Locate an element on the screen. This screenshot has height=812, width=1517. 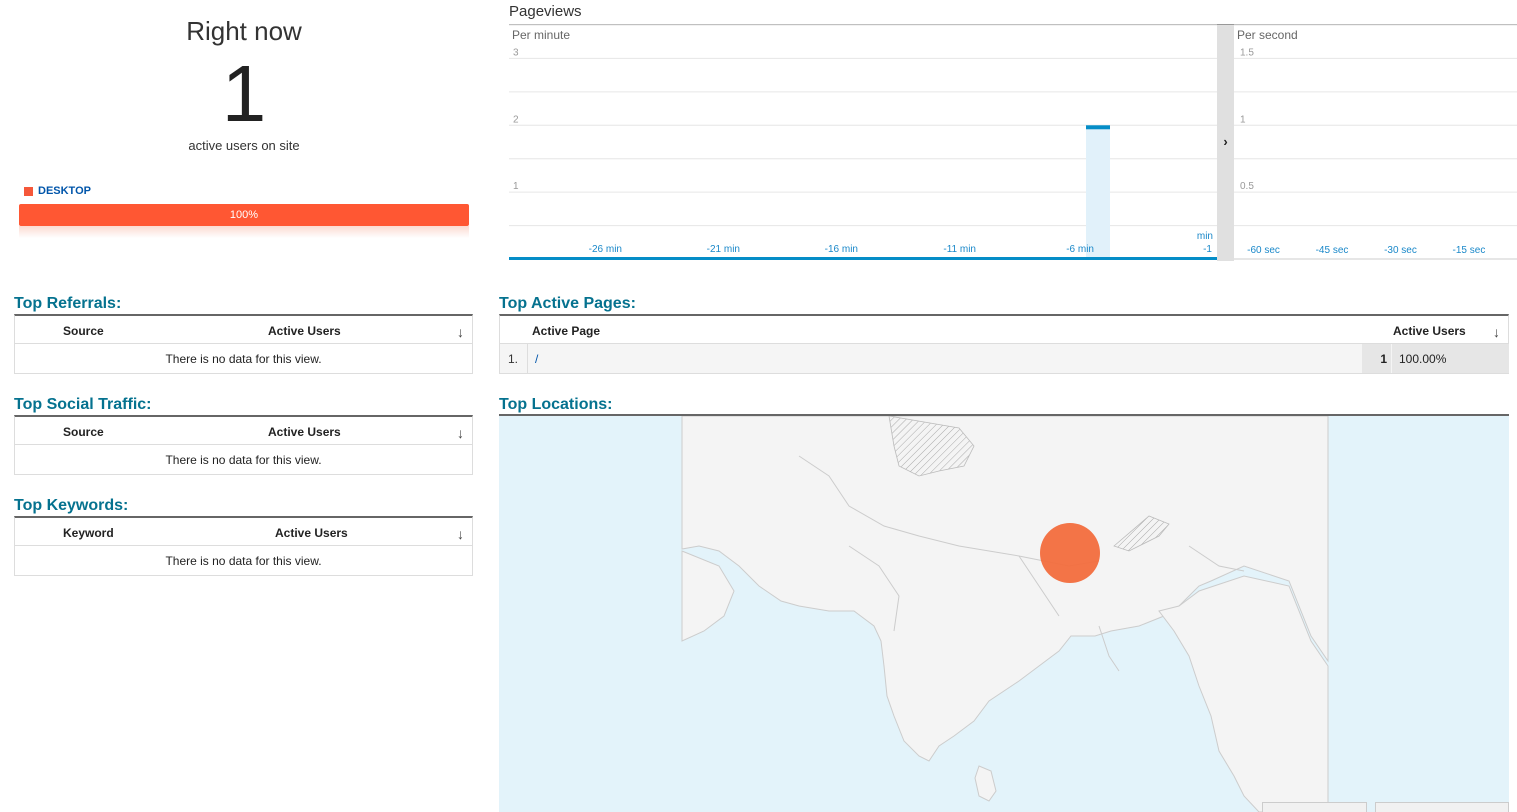
x-tick-label: -16 min is located at coordinates (841, 249).